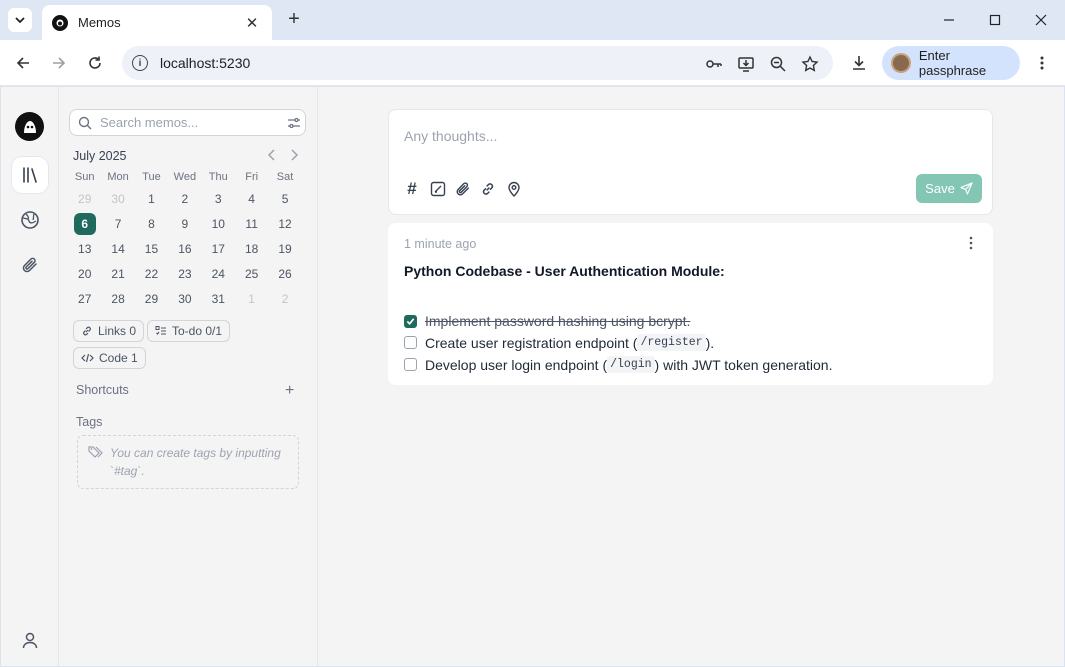  I want to click on minimize-icon, so click(949, 20).